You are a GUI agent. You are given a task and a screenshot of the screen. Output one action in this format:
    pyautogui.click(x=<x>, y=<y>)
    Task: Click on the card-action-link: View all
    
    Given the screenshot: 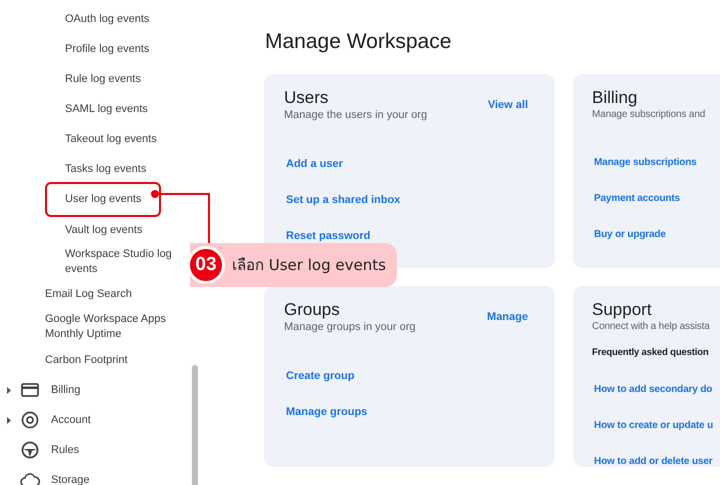 What is the action you would take?
    pyautogui.click(x=508, y=105)
    